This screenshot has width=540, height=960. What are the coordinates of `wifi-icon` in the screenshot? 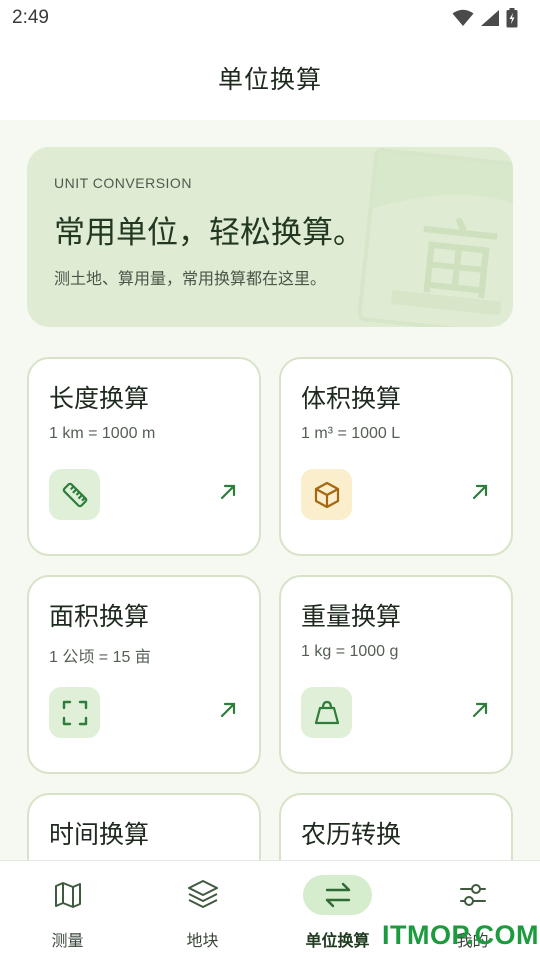 It's located at (463, 17).